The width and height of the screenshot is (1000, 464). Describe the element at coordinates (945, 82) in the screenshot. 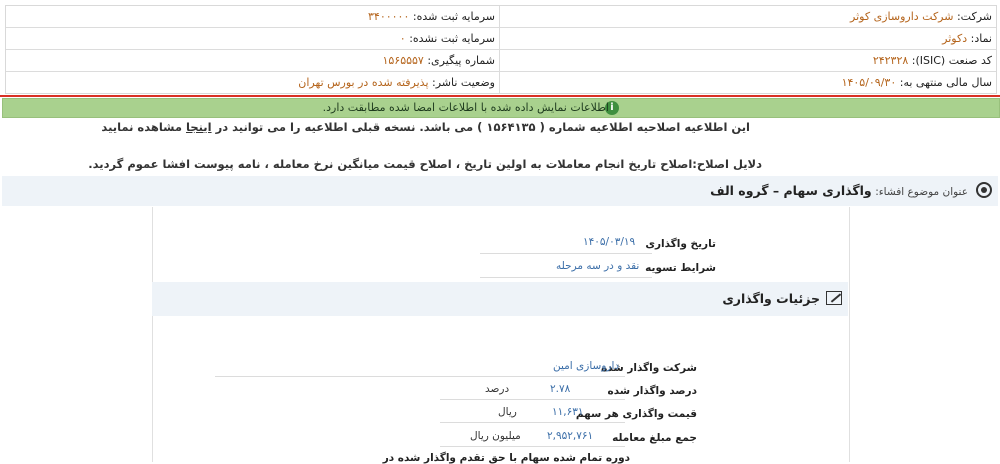

I see `fiscal-year-label: سال مالی منتهی به:` at that location.